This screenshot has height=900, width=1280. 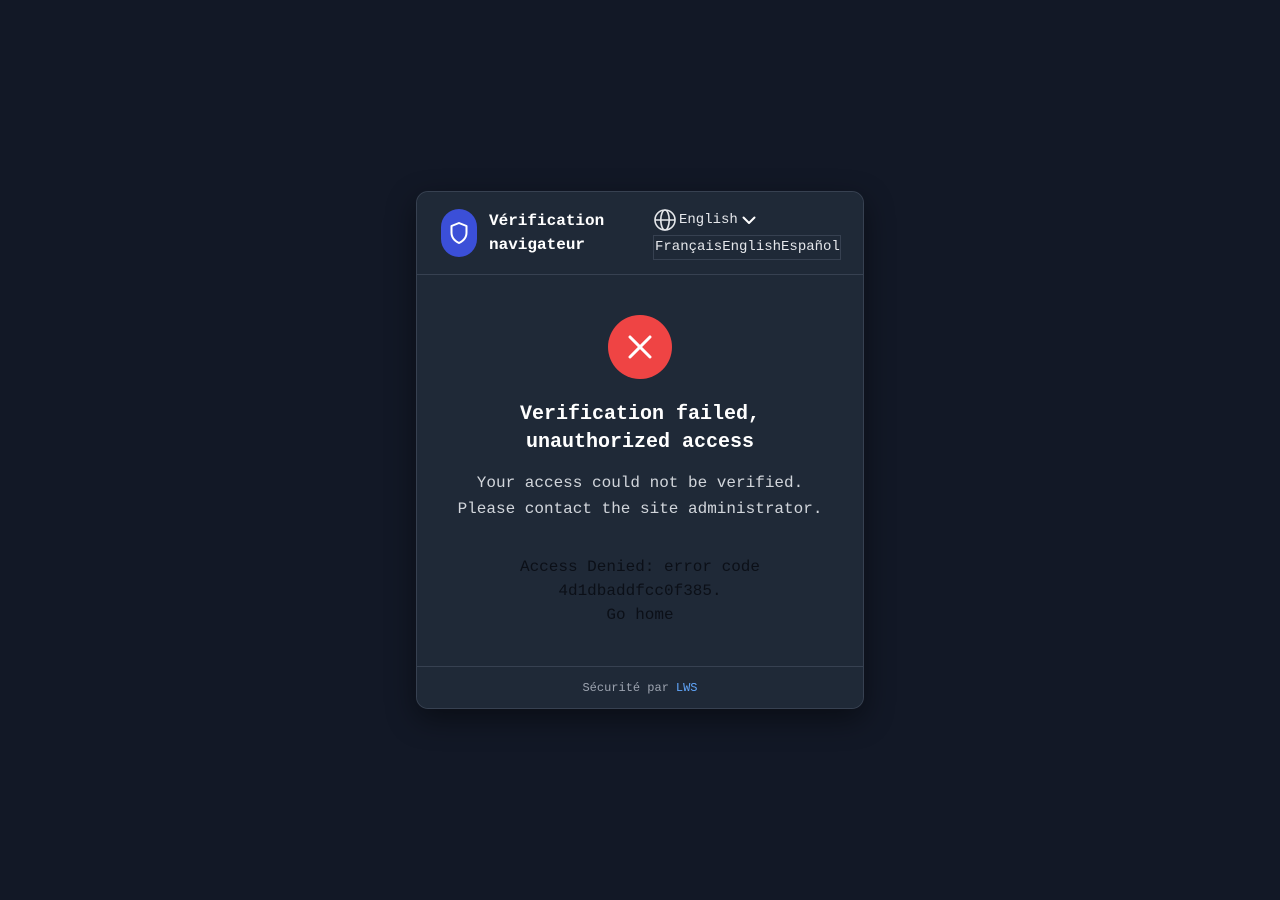 What do you see at coordinates (554, 233) in the screenshot?
I see `brand-title: Vérification navigateur` at bounding box center [554, 233].